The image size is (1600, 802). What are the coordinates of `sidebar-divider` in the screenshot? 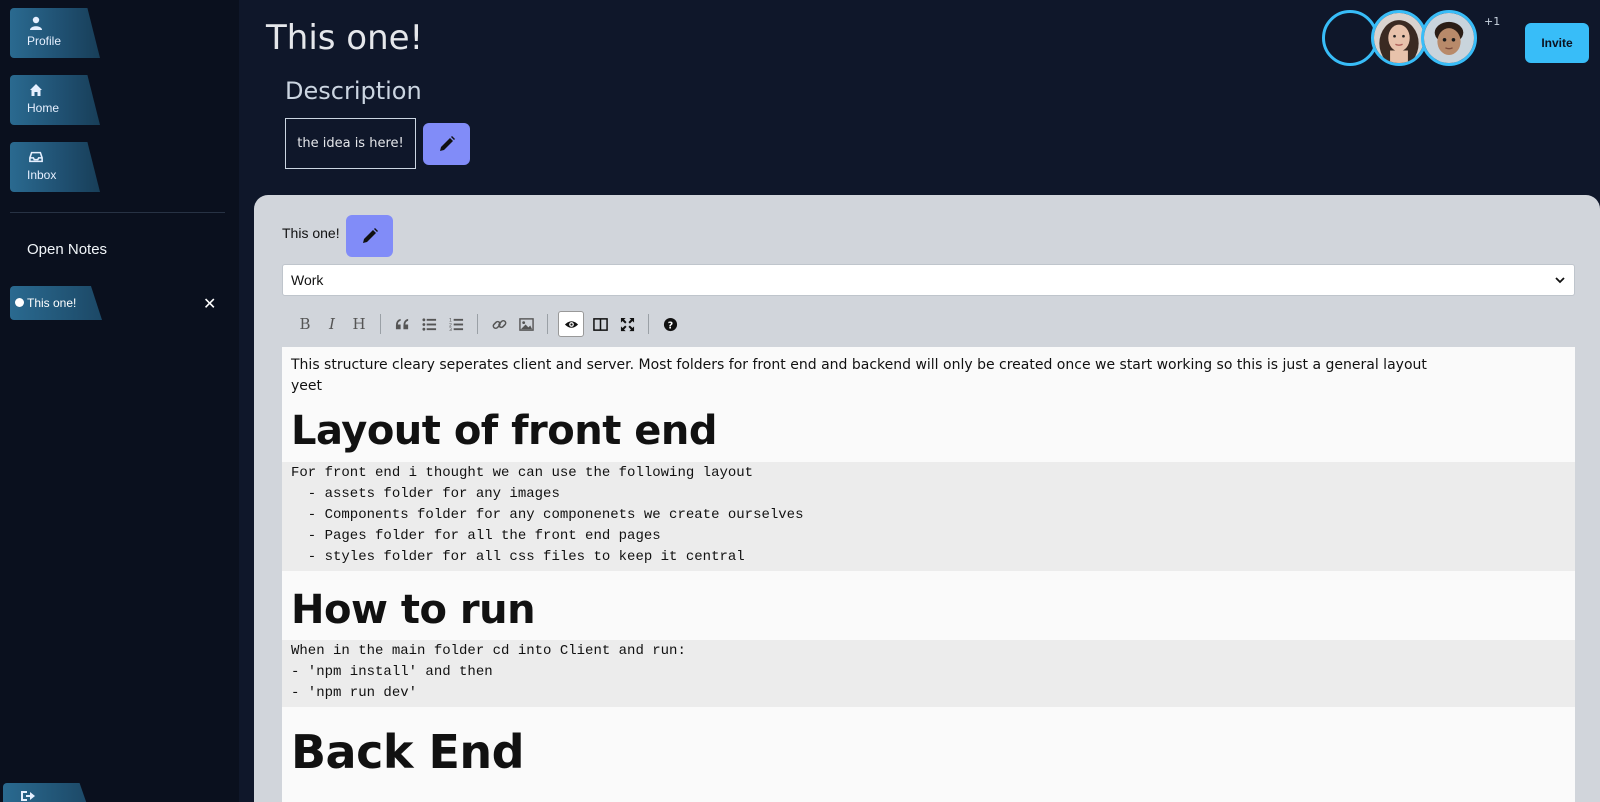 It's located at (117, 212).